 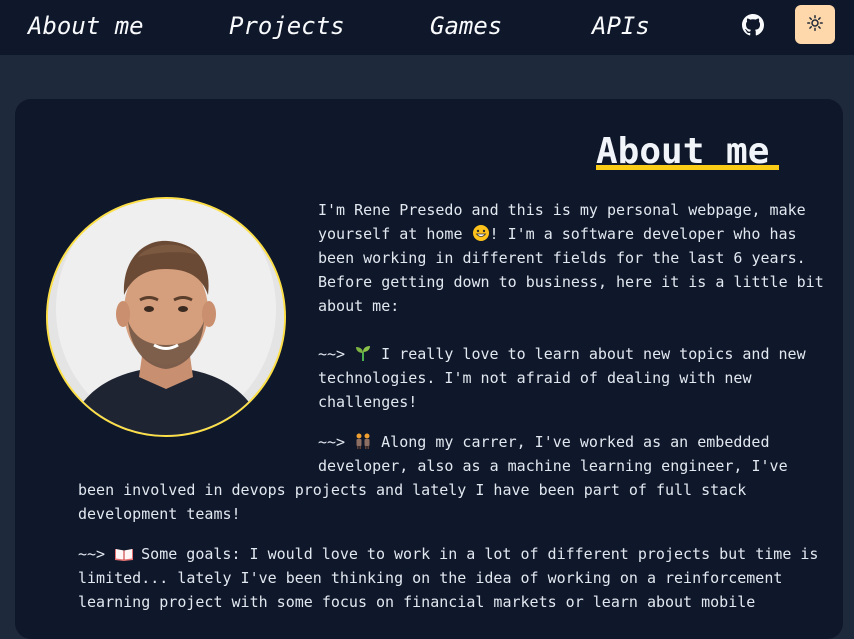 I want to click on github-icon, so click(x=753, y=25).